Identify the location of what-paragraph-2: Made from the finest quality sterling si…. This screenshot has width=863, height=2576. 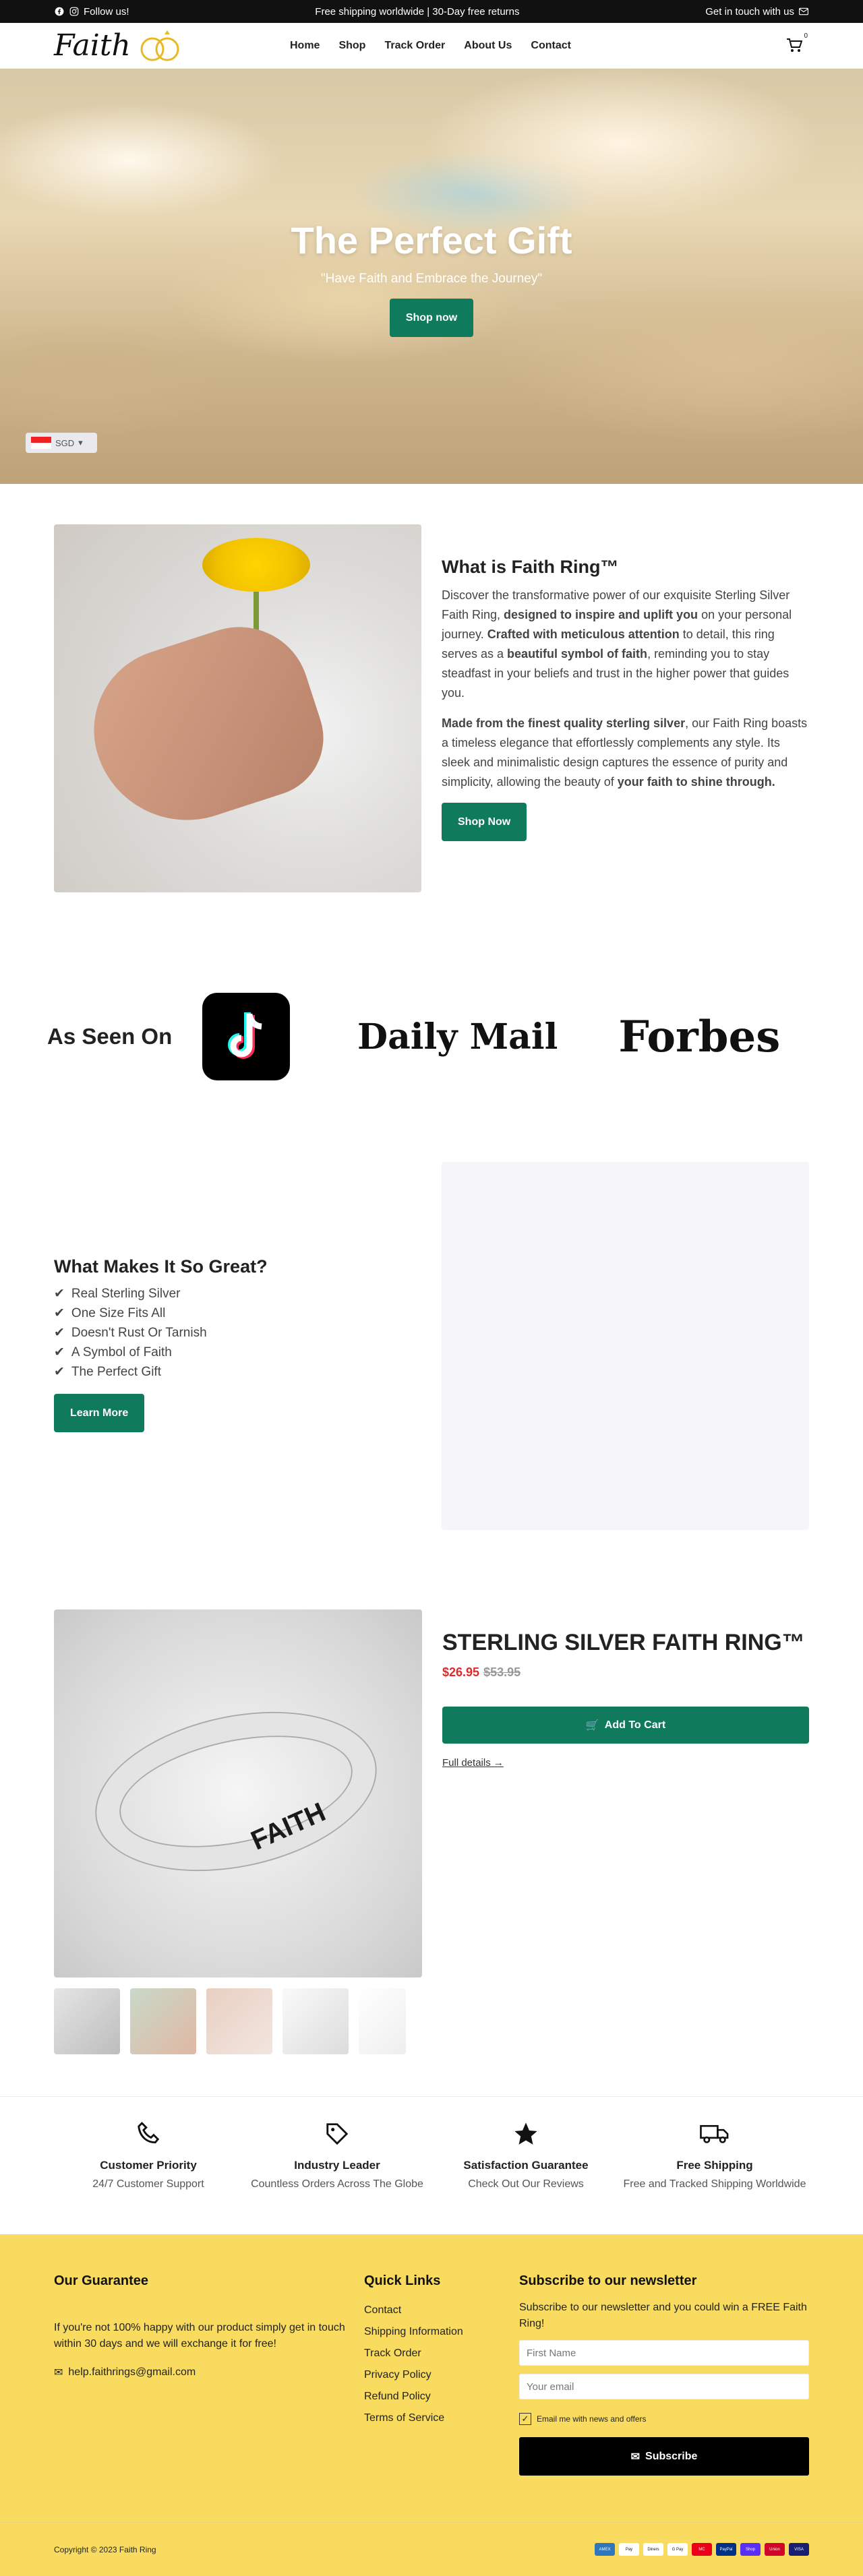
(625, 752).